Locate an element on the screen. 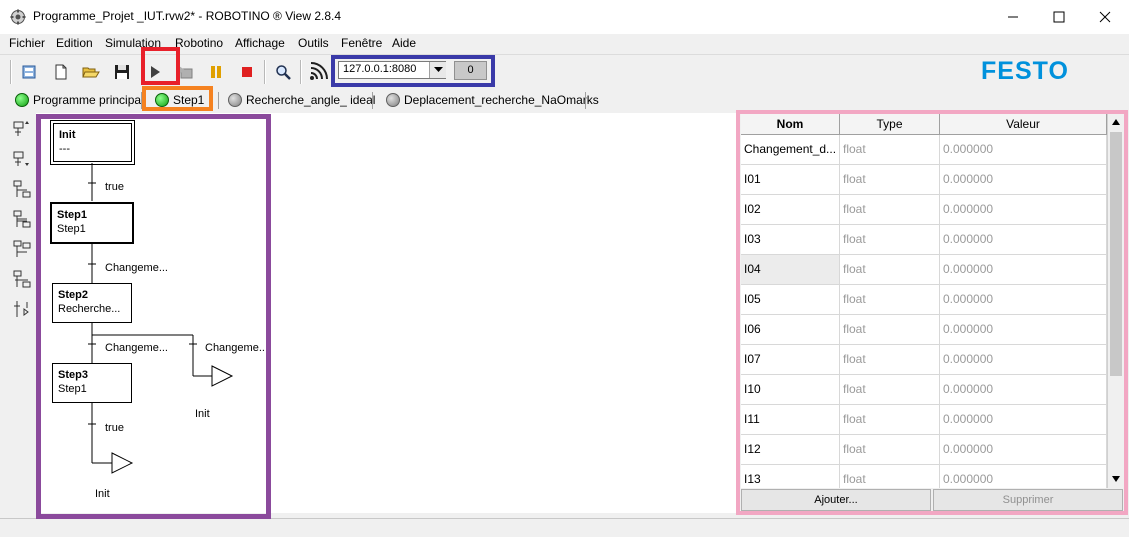 The image size is (1129, 537). branch-alternative-icon is located at coordinates (22, 189).